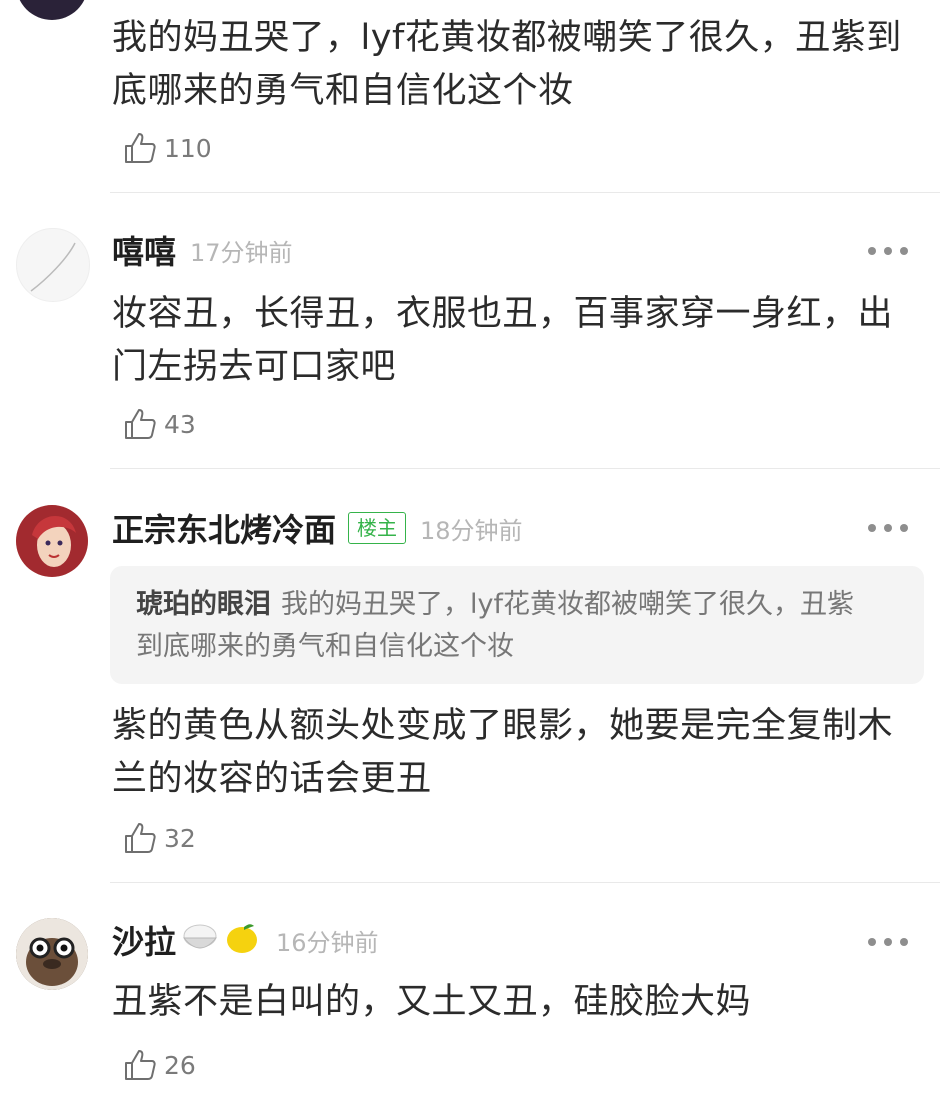  What do you see at coordinates (507, 64) in the screenshot?
I see `comment-text: 我的妈丑哭了，lyf花黄妆都被嘲笑了很久，丑紫到底哪来的勇气和自信化这个妆` at bounding box center [507, 64].